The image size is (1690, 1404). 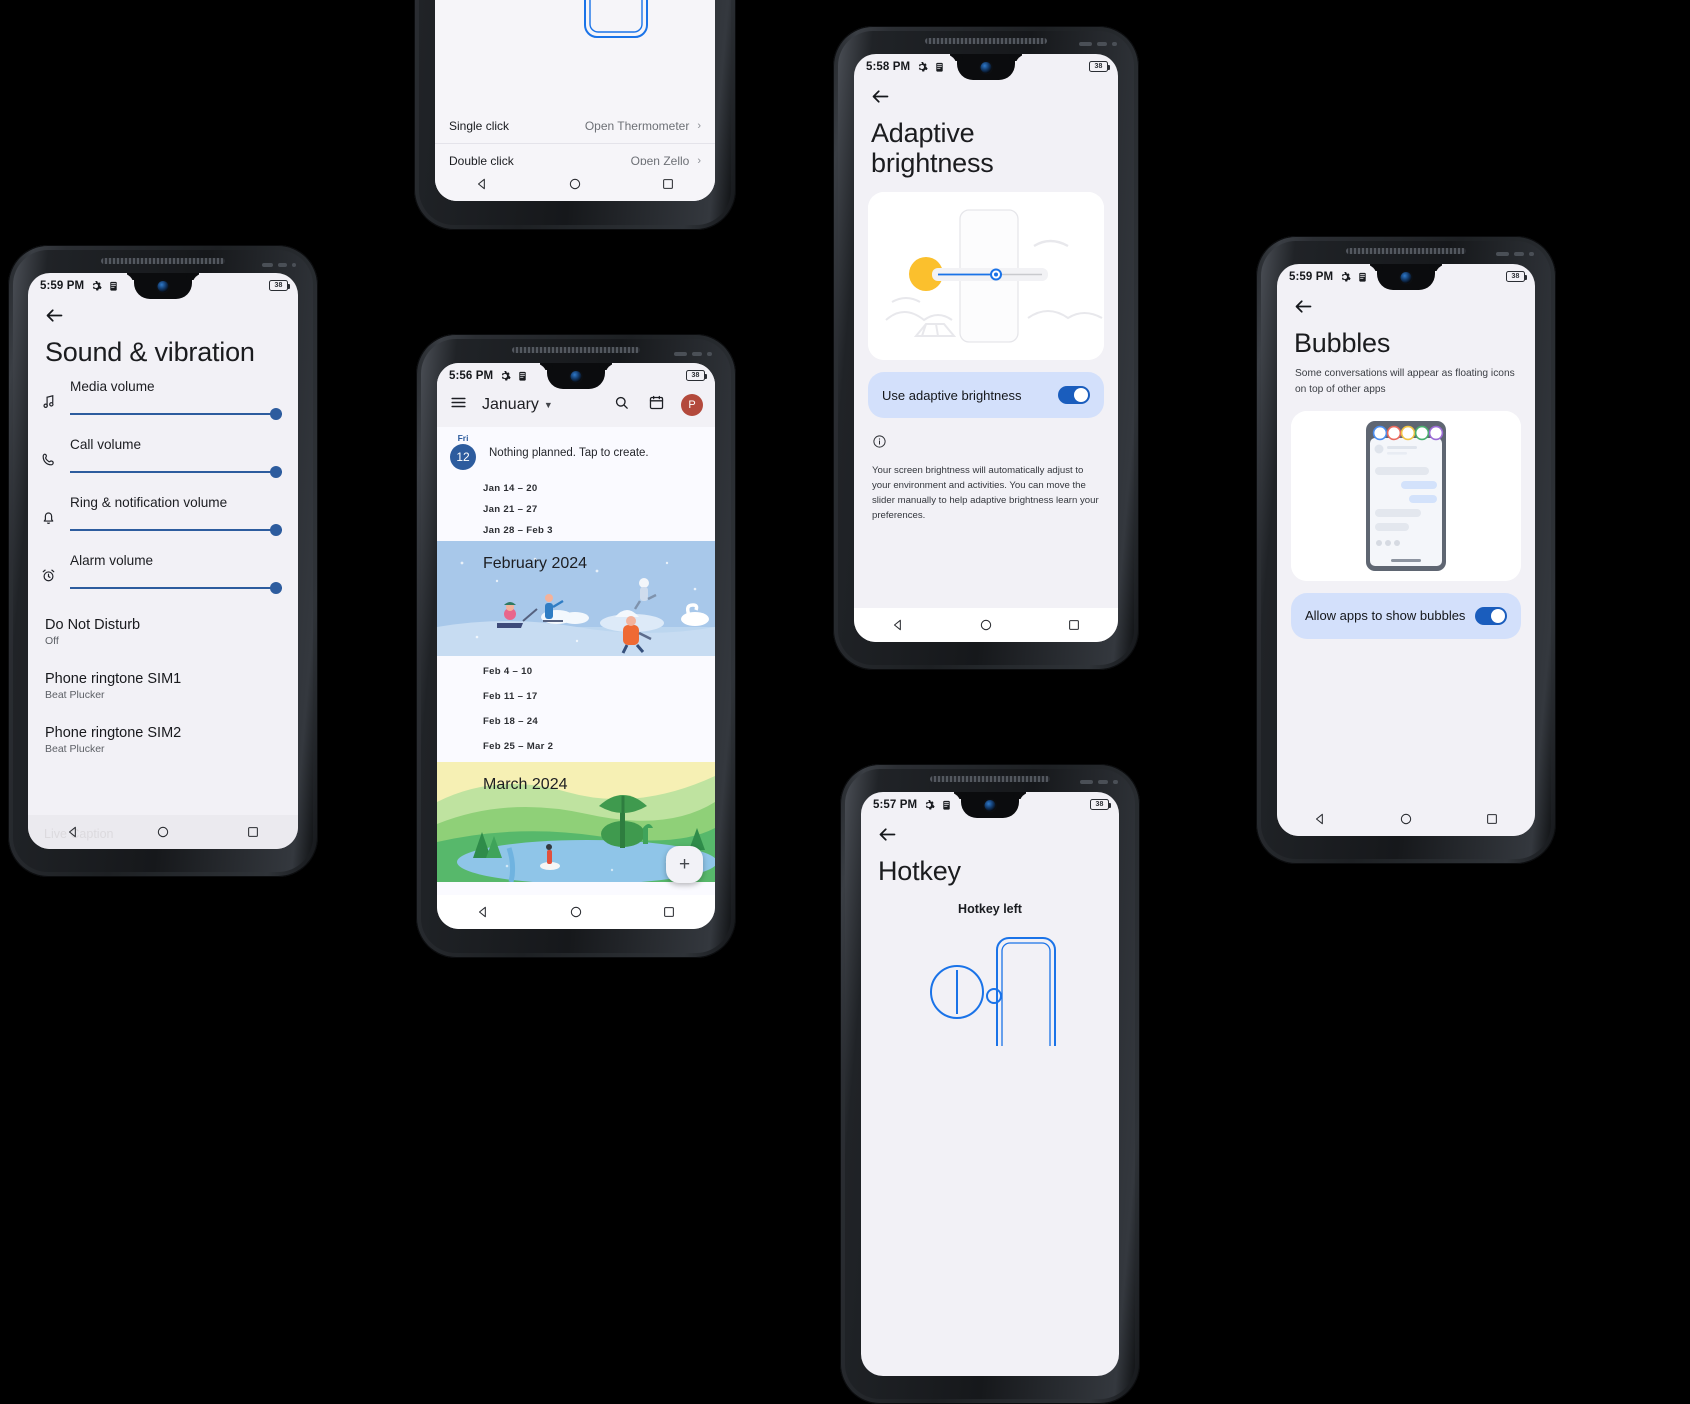 I want to click on hotkey-illustration, so click(x=575, y=54).